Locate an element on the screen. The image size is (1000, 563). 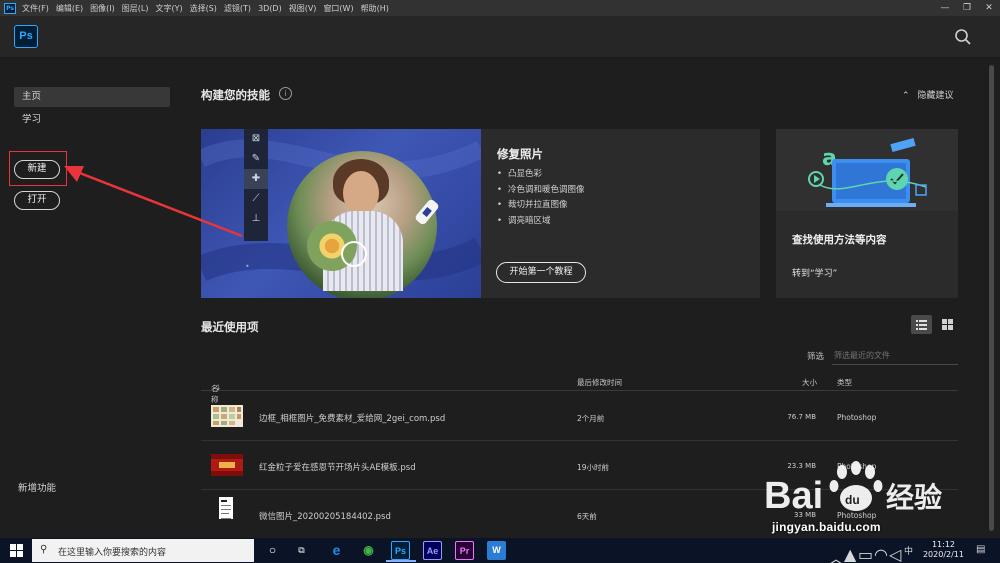
column-size: 大小 is located at coordinates (809, 382).